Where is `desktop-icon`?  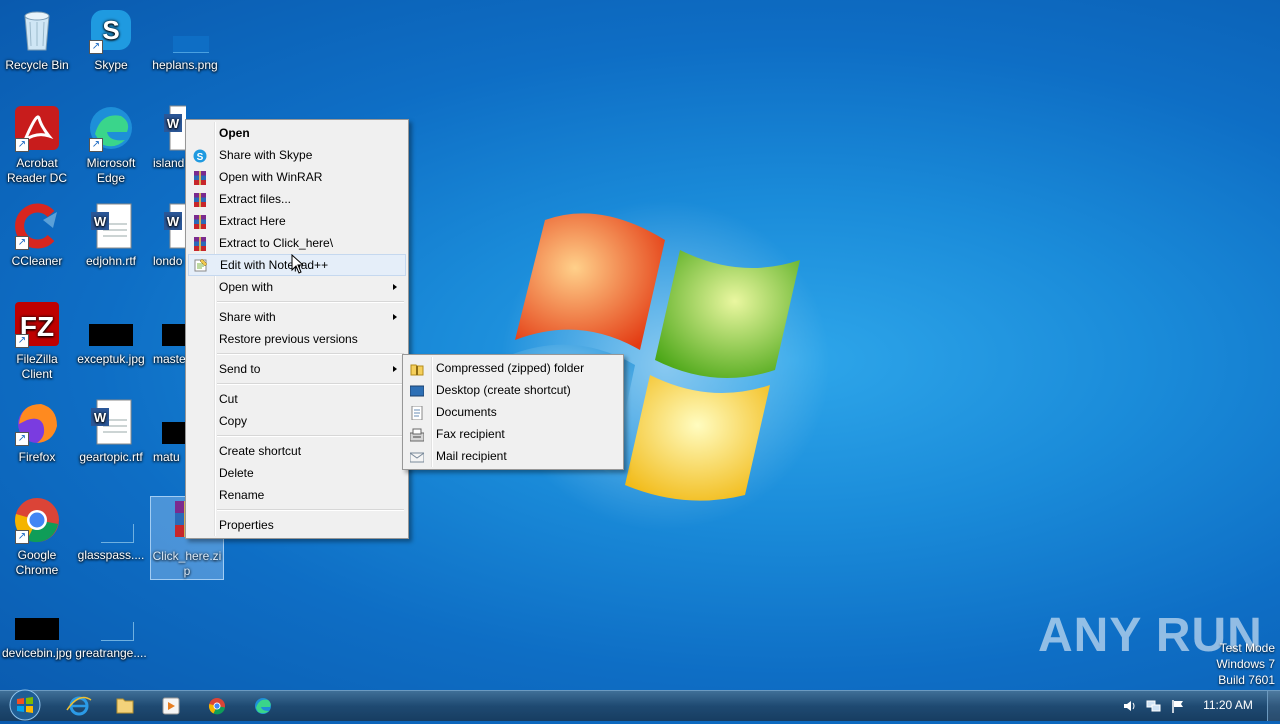
desktop-icon is located at coordinates (417, 390).